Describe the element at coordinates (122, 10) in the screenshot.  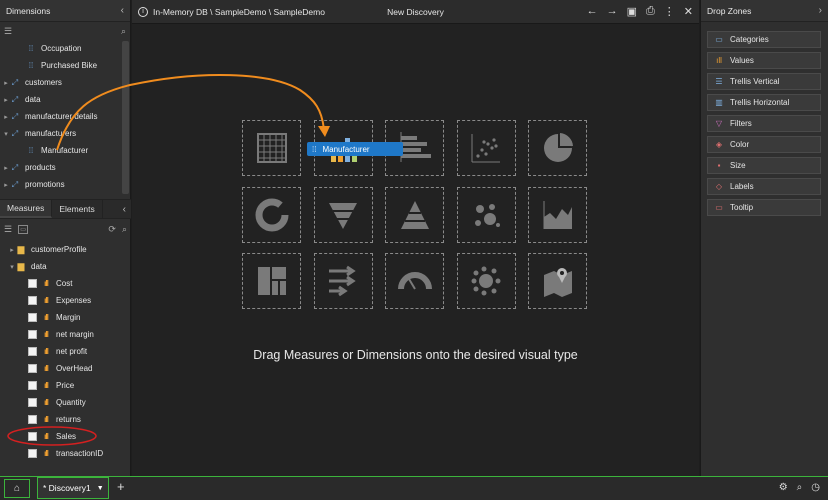
I see `collapse-left-icon: ‹` at that location.